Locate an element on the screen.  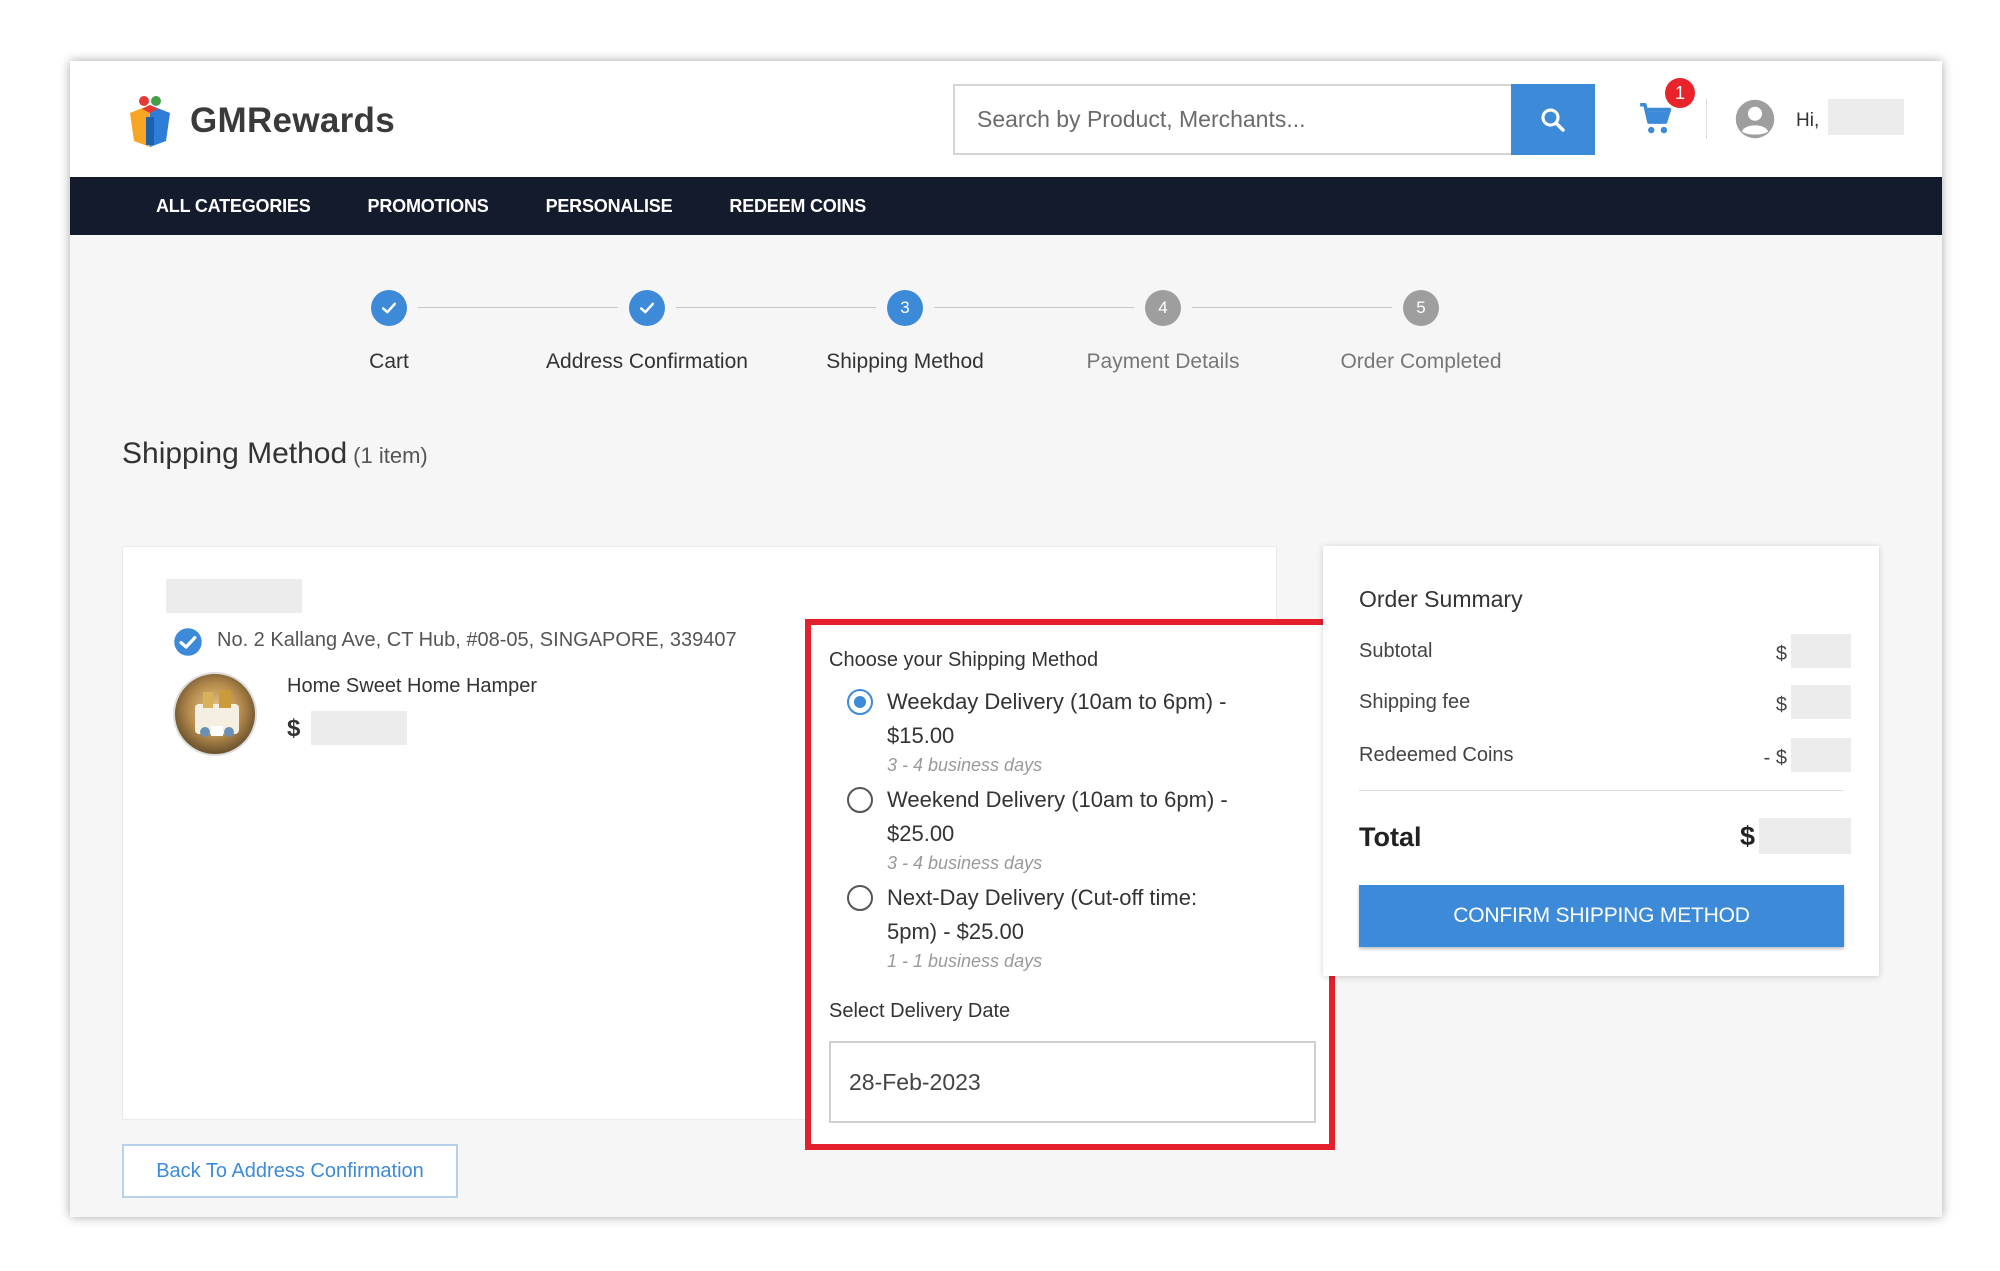
header: GMRewards 1 Hi, is located at coordinates (1006, 119).